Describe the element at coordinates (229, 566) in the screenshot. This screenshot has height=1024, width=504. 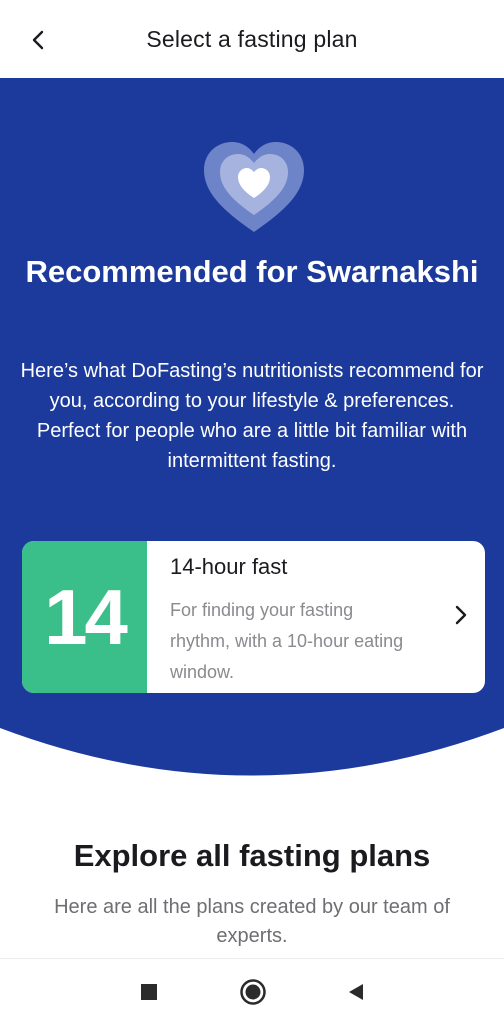
I see `plan-name: 14-hour fast` at that location.